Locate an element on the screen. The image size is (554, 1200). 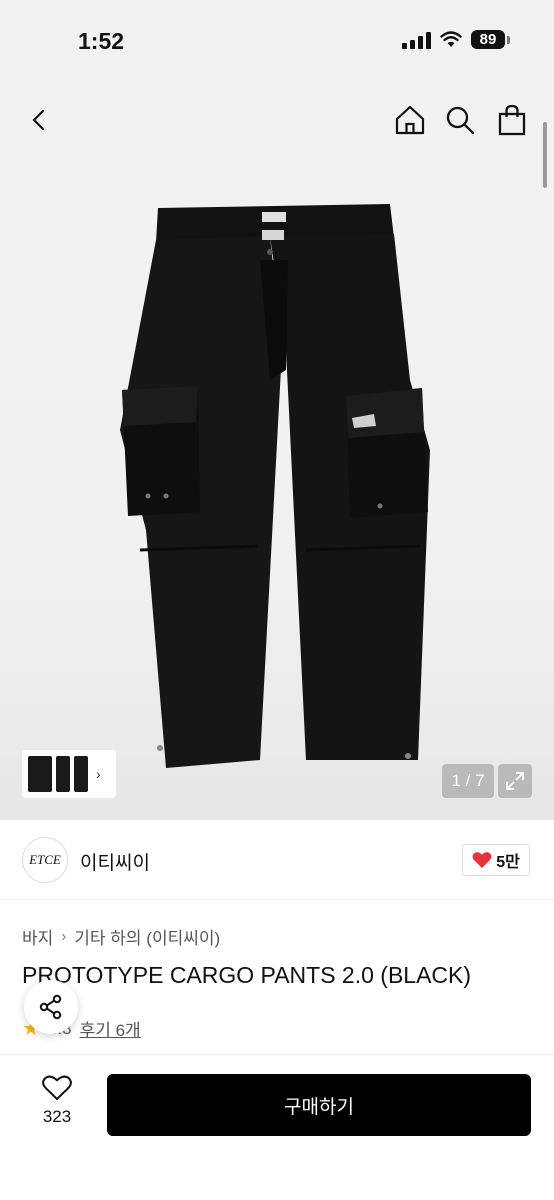
expand-icon is located at coordinates (515, 781).